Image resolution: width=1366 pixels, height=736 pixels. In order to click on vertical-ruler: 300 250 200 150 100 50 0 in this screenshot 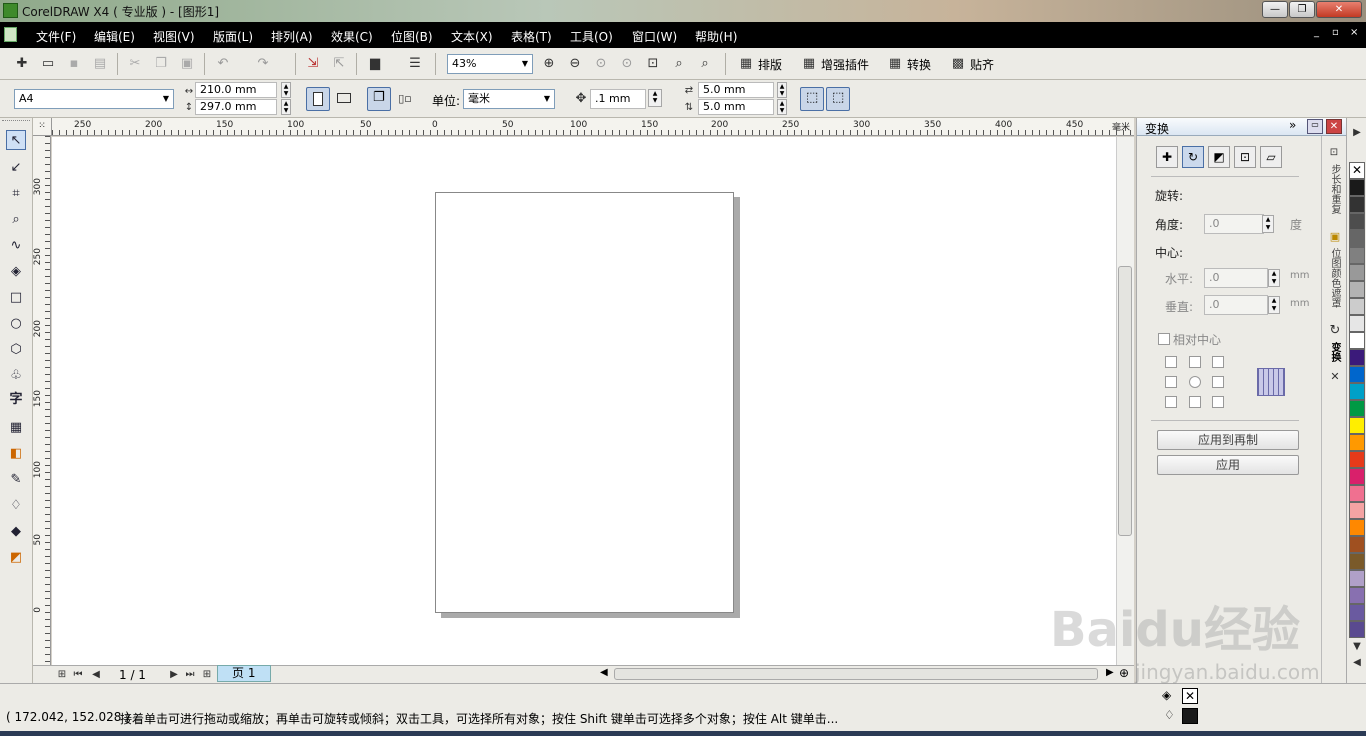, I will do `click(42, 401)`.